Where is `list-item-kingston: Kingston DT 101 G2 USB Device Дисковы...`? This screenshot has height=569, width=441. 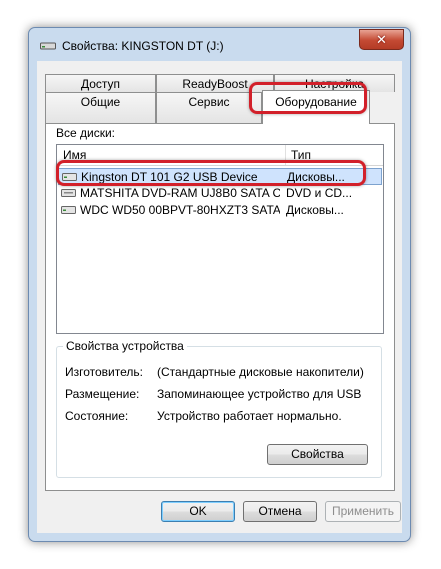 list-item-kingston: Kingston DT 101 G2 USB Device Дисковы... is located at coordinates (220, 176).